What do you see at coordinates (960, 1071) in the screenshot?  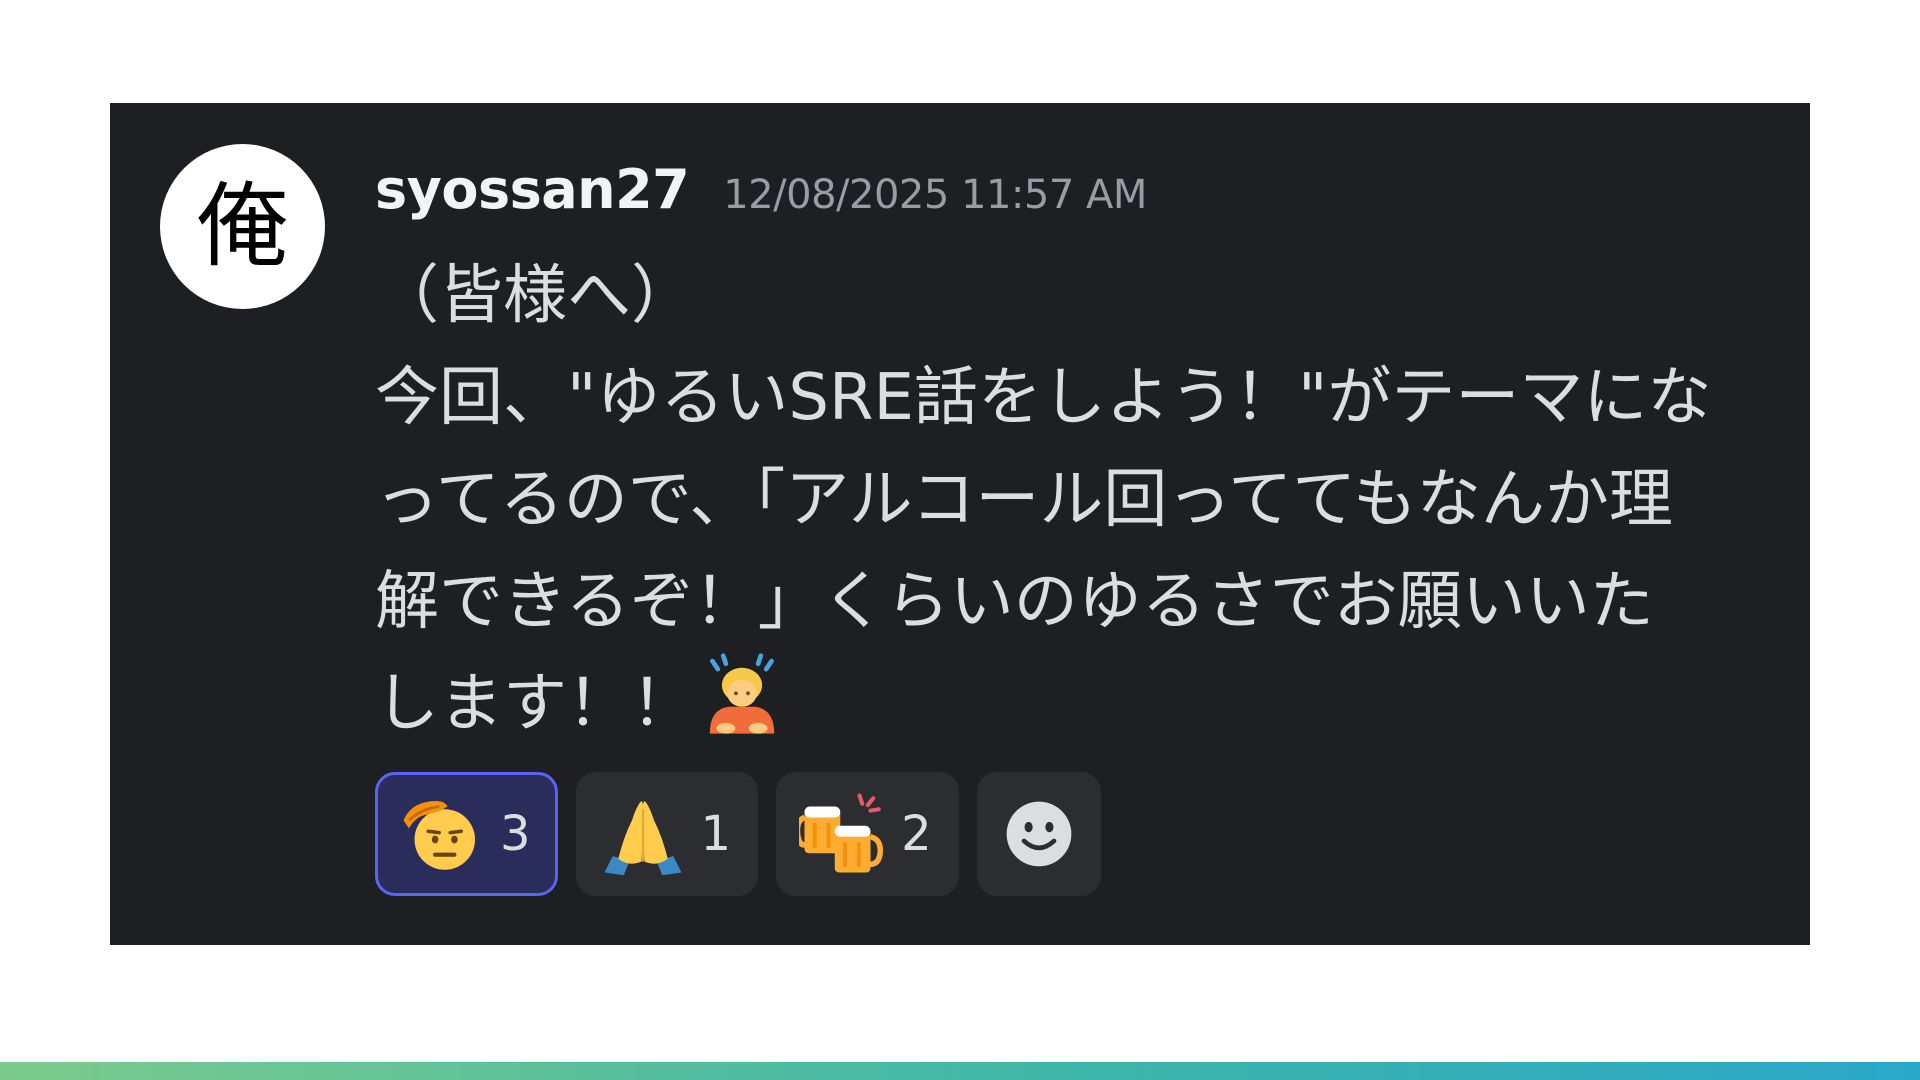 I see `bottom-accent-bar` at bounding box center [960, 1071].